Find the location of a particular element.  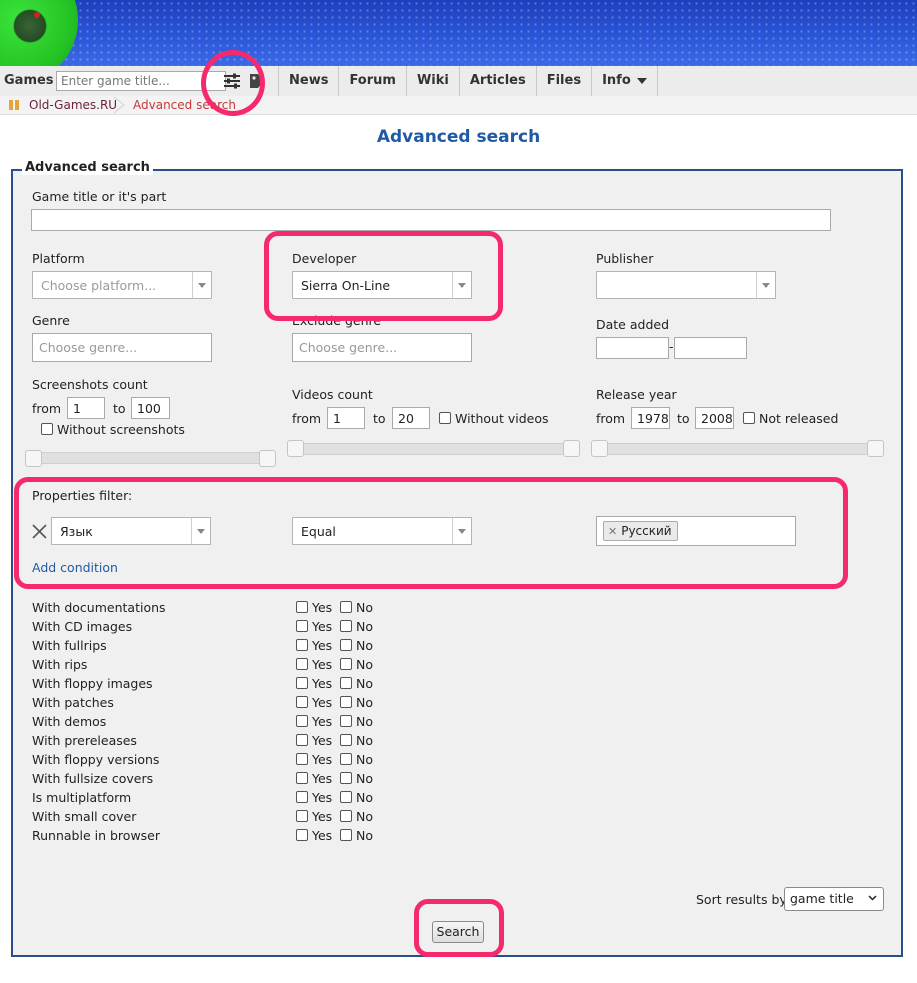

breadcrumb-home: Old-Games.RU is located at coordinates (73, 105).